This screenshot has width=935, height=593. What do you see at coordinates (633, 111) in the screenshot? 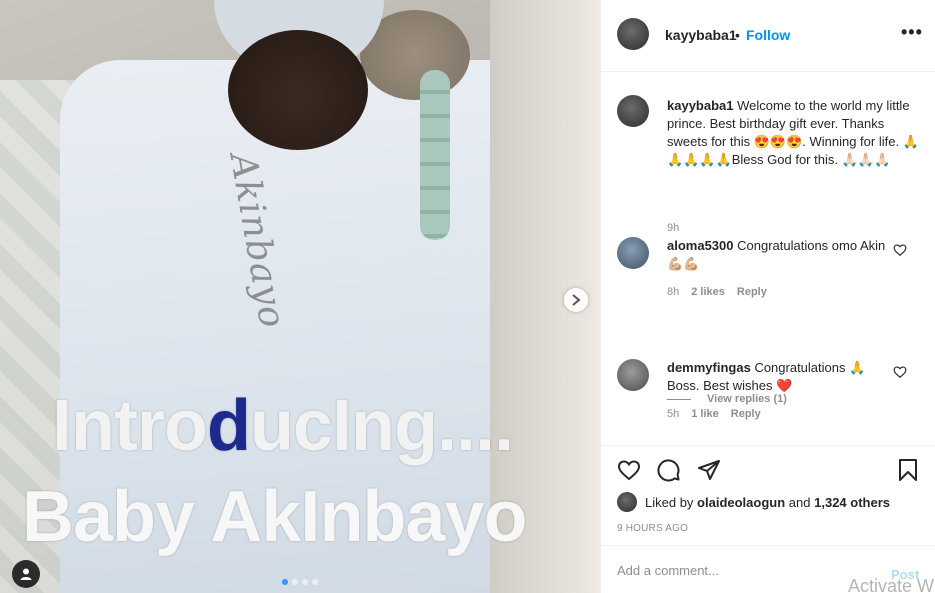
I see `caption-avatar` at bounding box center [633, 111].